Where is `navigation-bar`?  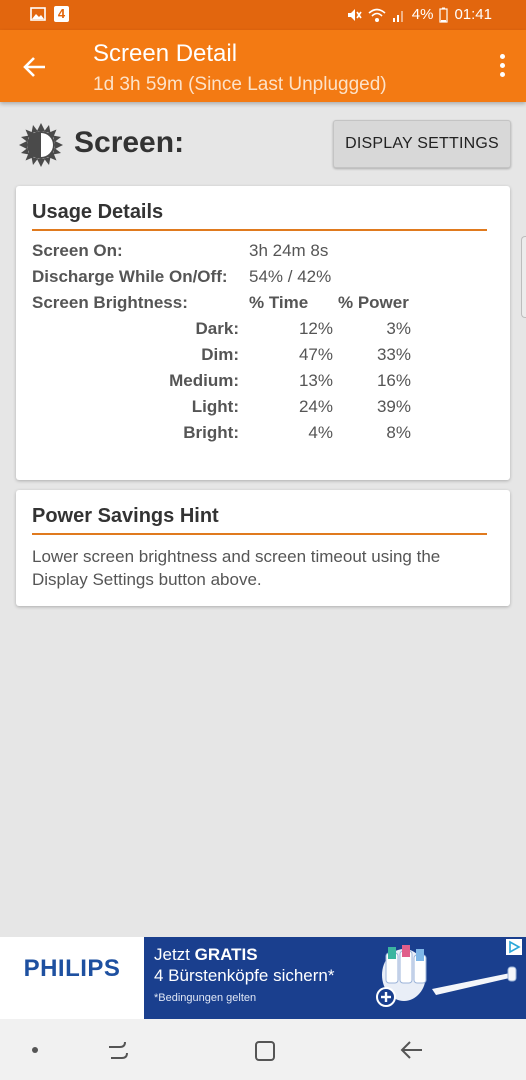
navigation-bar is located at coordinates (263, 1049).